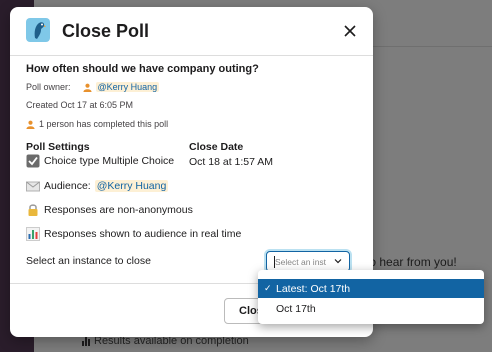 The height and width of the screenshot is (352, 492). I want to click on text-cursor, so click(274, 262).